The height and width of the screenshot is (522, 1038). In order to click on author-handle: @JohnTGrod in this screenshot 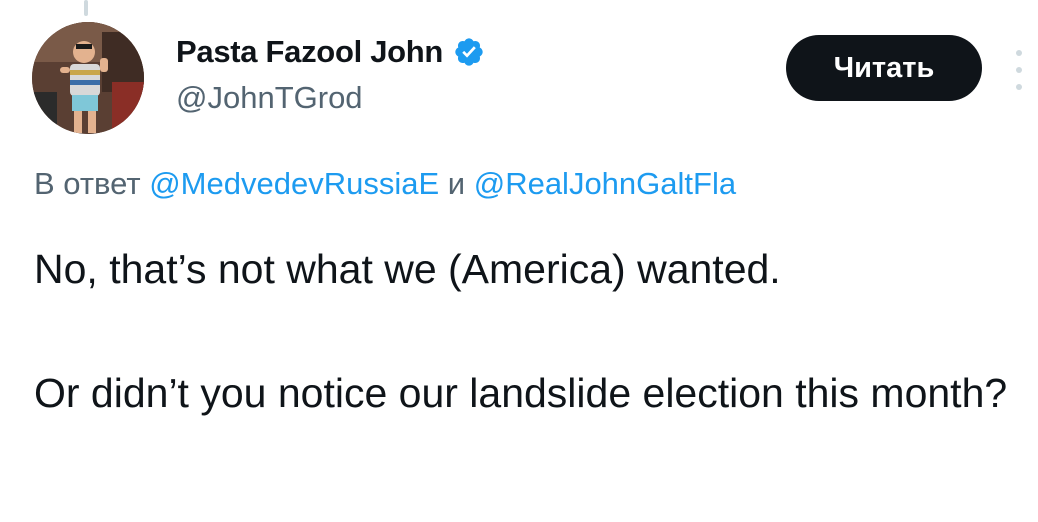, I will do `click(269, 98)`.